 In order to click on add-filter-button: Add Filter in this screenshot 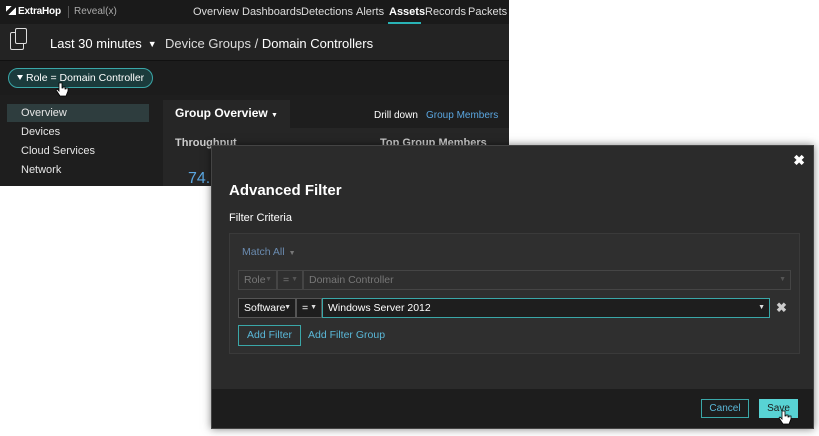, I will do `click(269, 335)`.